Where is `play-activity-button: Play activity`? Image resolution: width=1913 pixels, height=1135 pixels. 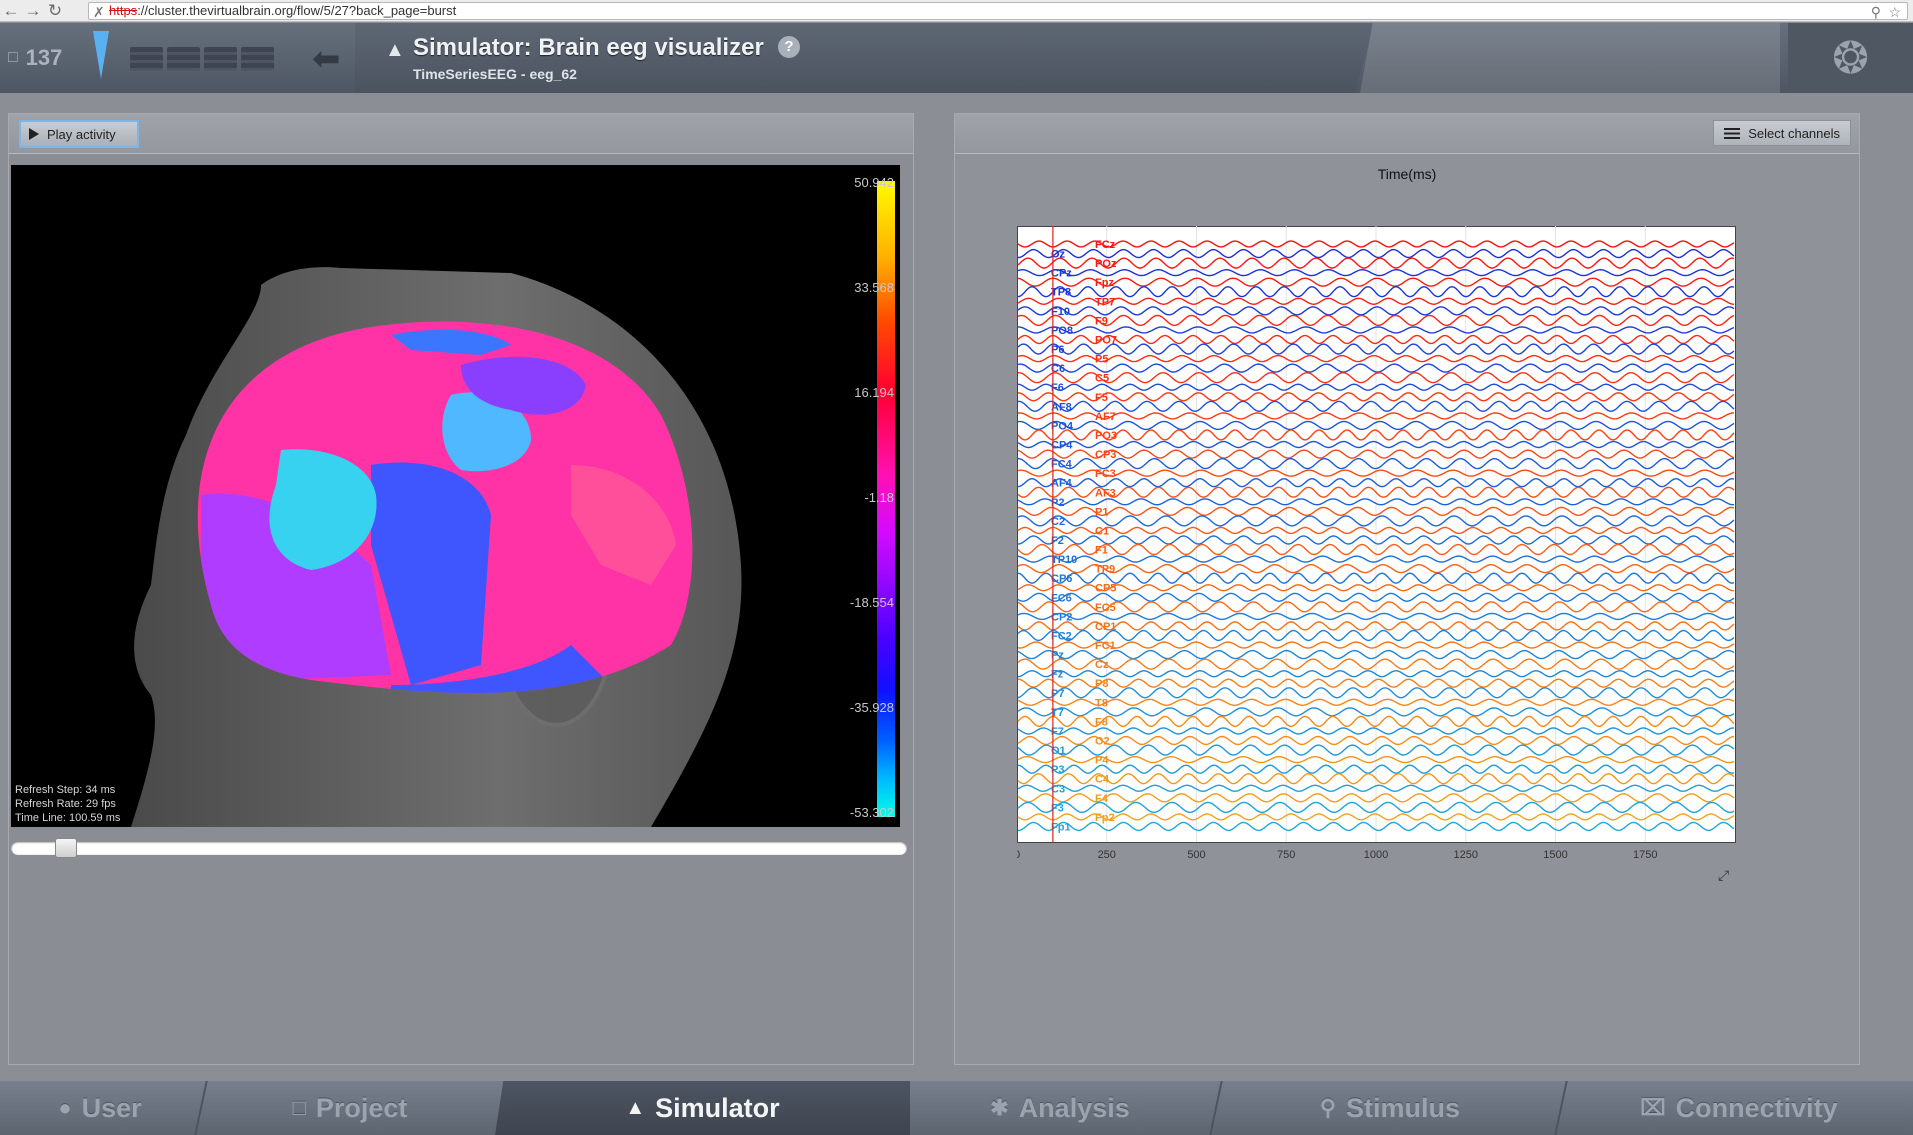 play-activity-button: Play activity is located at coordinates (79, 134).